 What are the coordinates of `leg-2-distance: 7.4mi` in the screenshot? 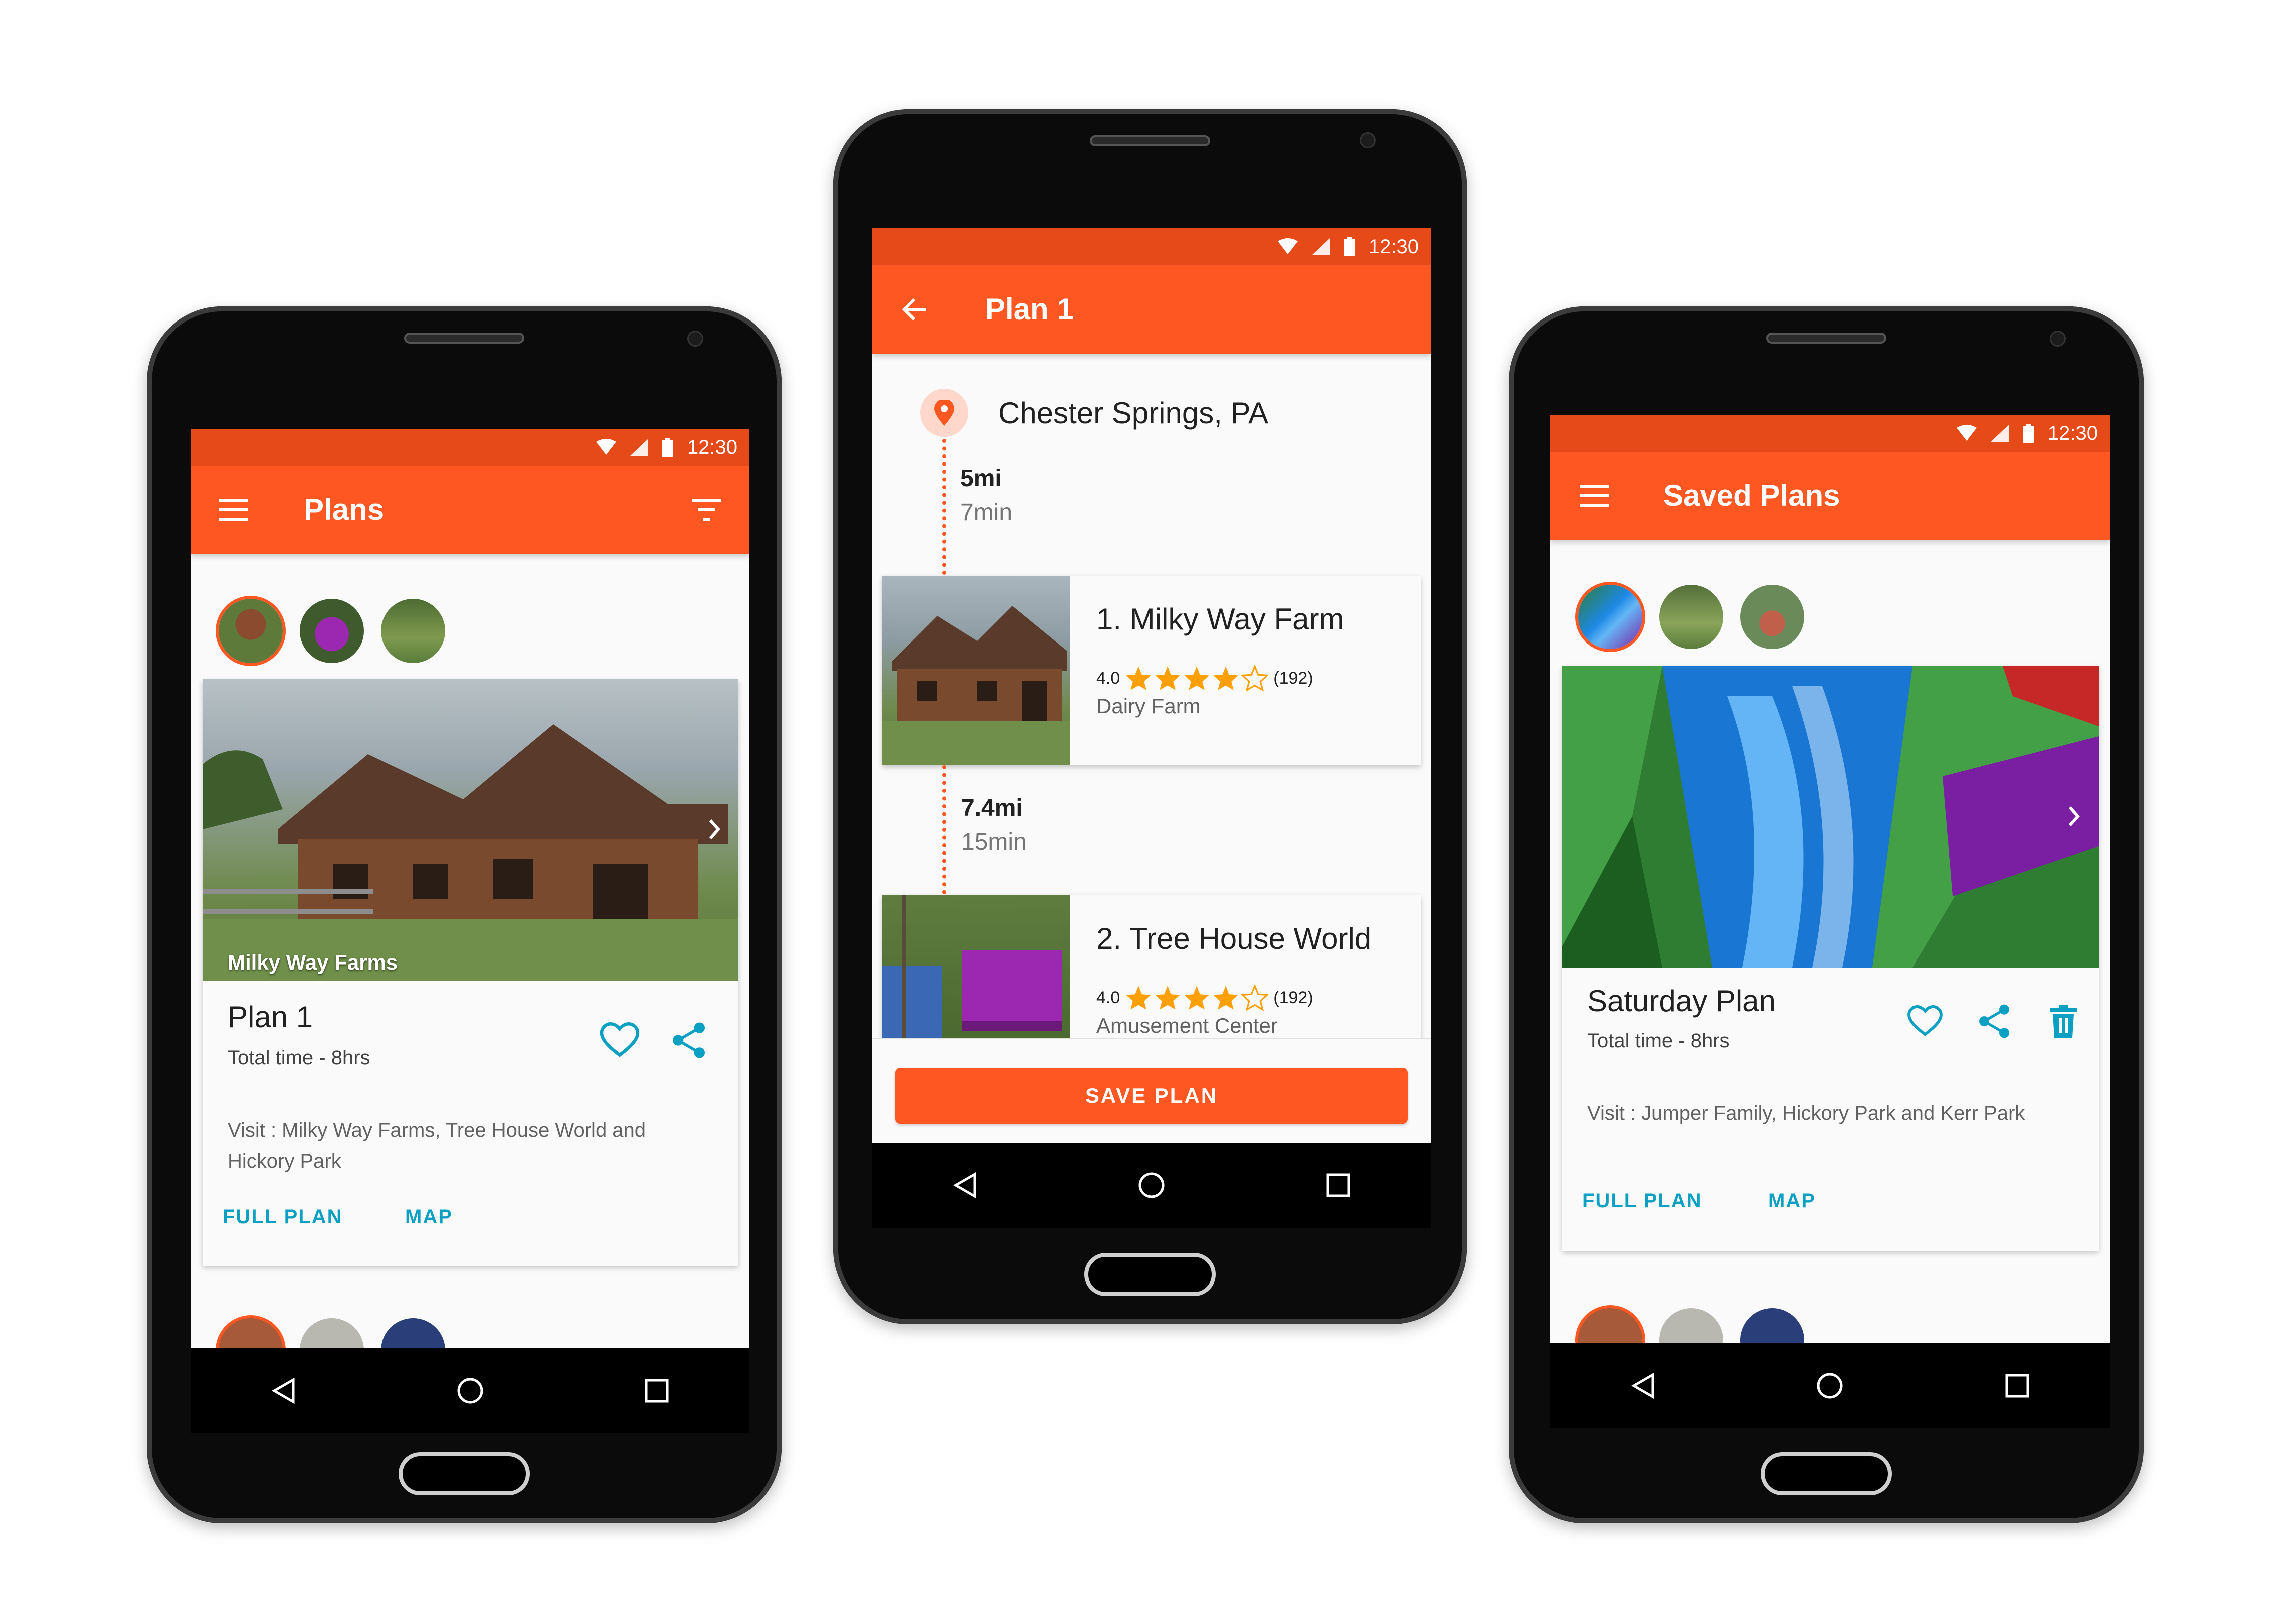 It's located at (992, 808).